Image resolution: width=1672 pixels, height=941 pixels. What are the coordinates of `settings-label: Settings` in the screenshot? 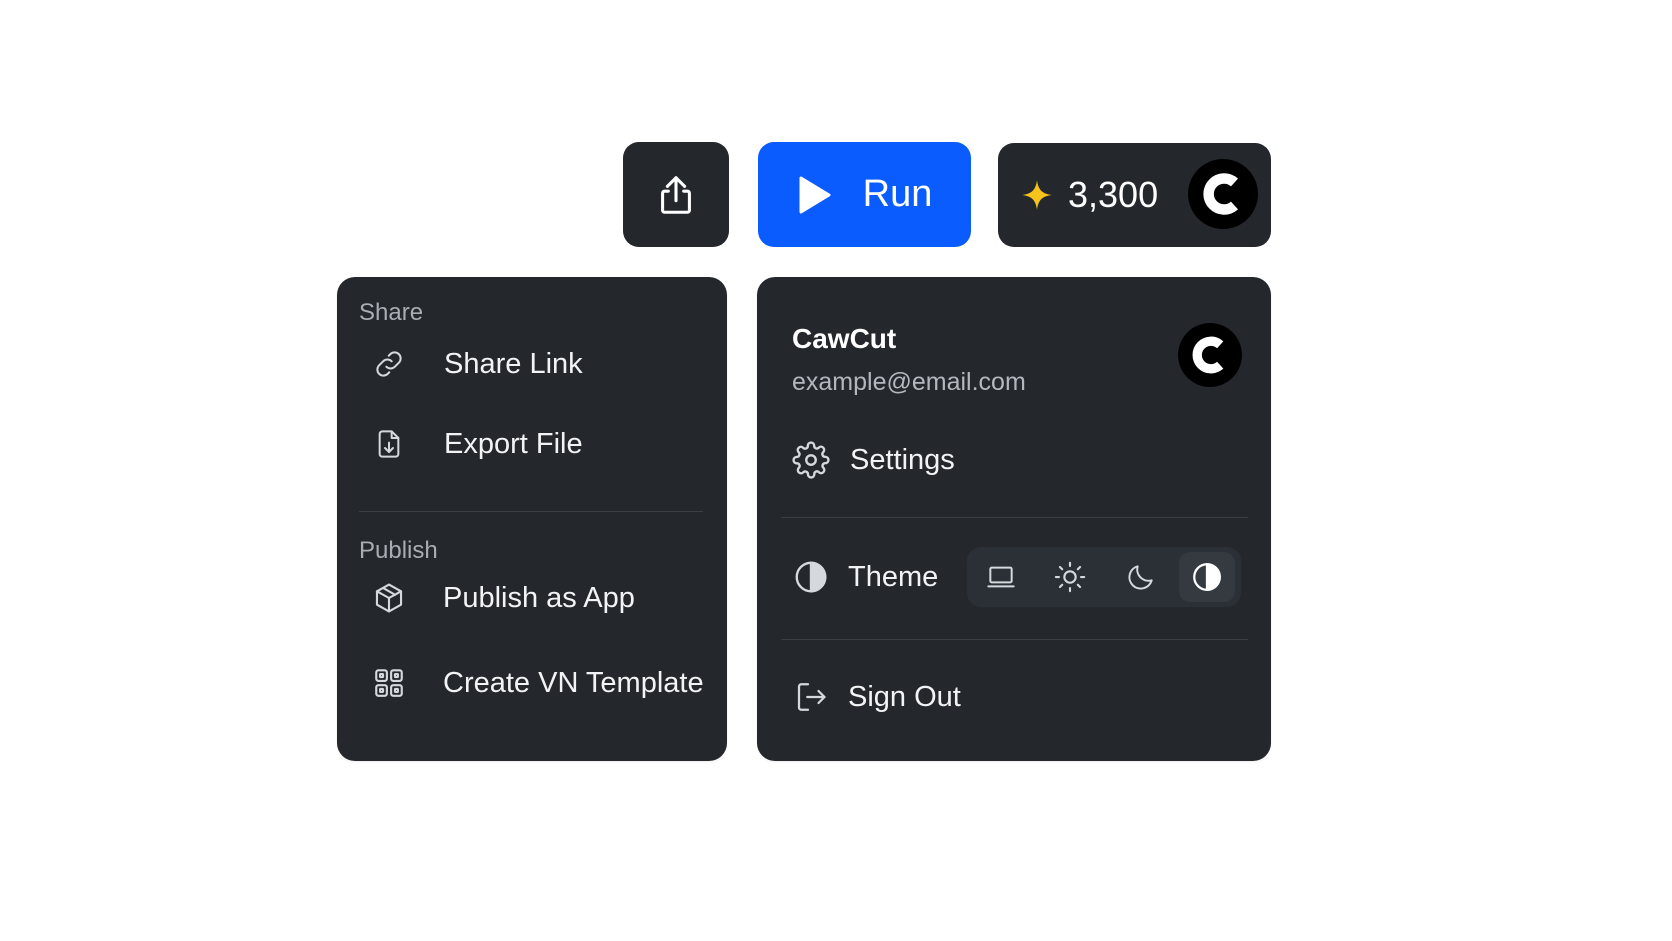 It's located at (902, 459).